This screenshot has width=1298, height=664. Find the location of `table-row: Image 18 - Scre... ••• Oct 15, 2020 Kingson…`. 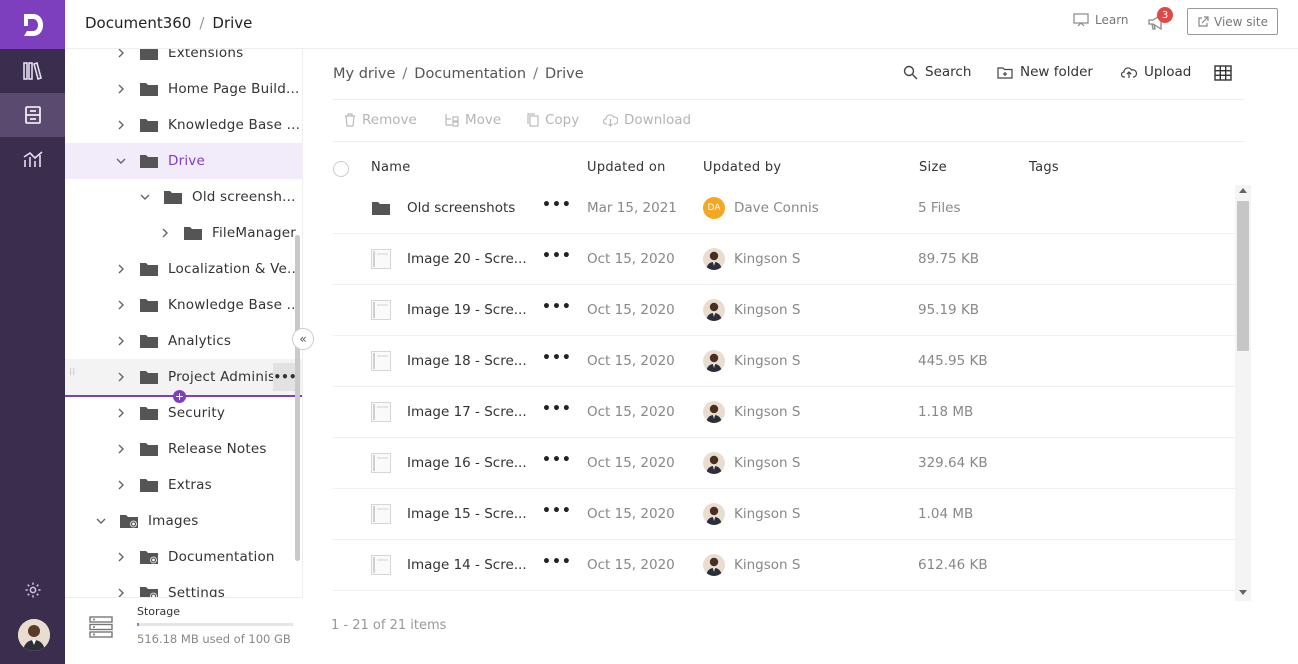

table-row: Image 18 - Scre... ••• Oct 15, 2020 Kingson… is located at coordinates (784, 361).